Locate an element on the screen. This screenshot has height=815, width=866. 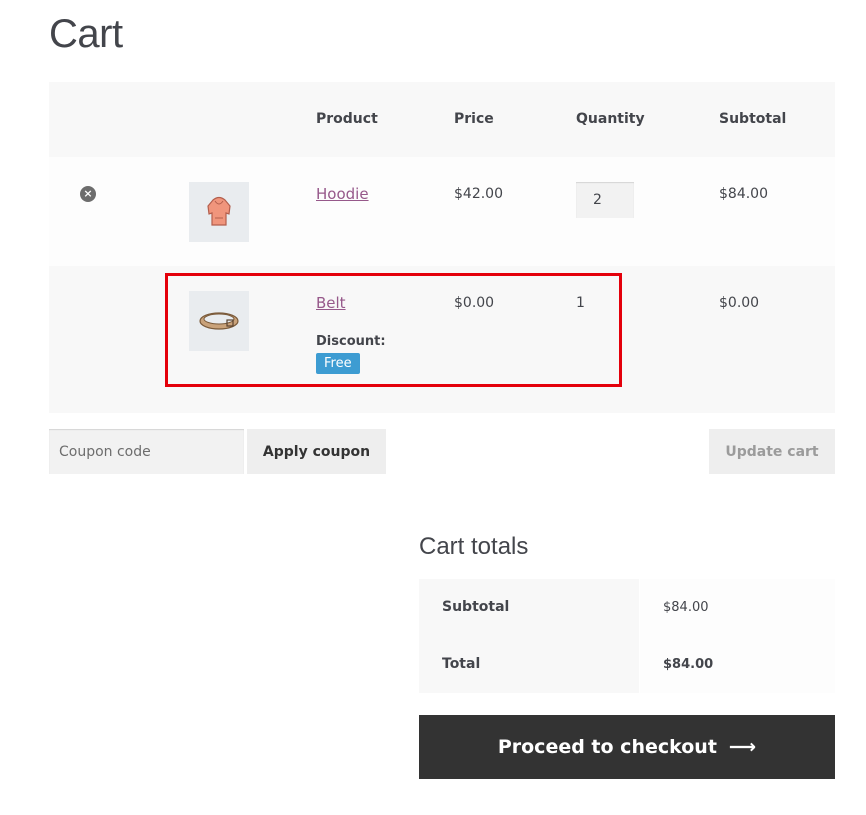
free-badge: Free is located at coordinates (338, 363).